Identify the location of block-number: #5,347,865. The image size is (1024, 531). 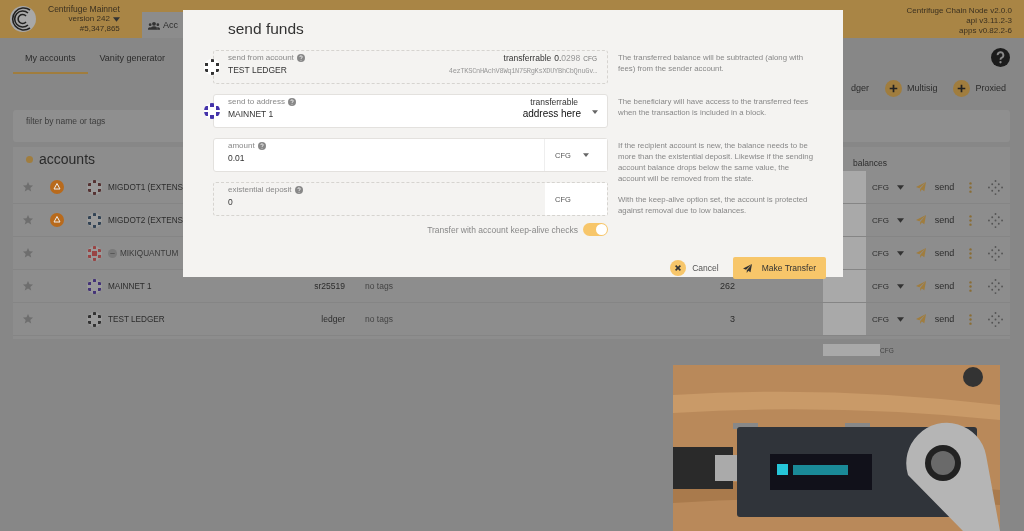
(99, 29).